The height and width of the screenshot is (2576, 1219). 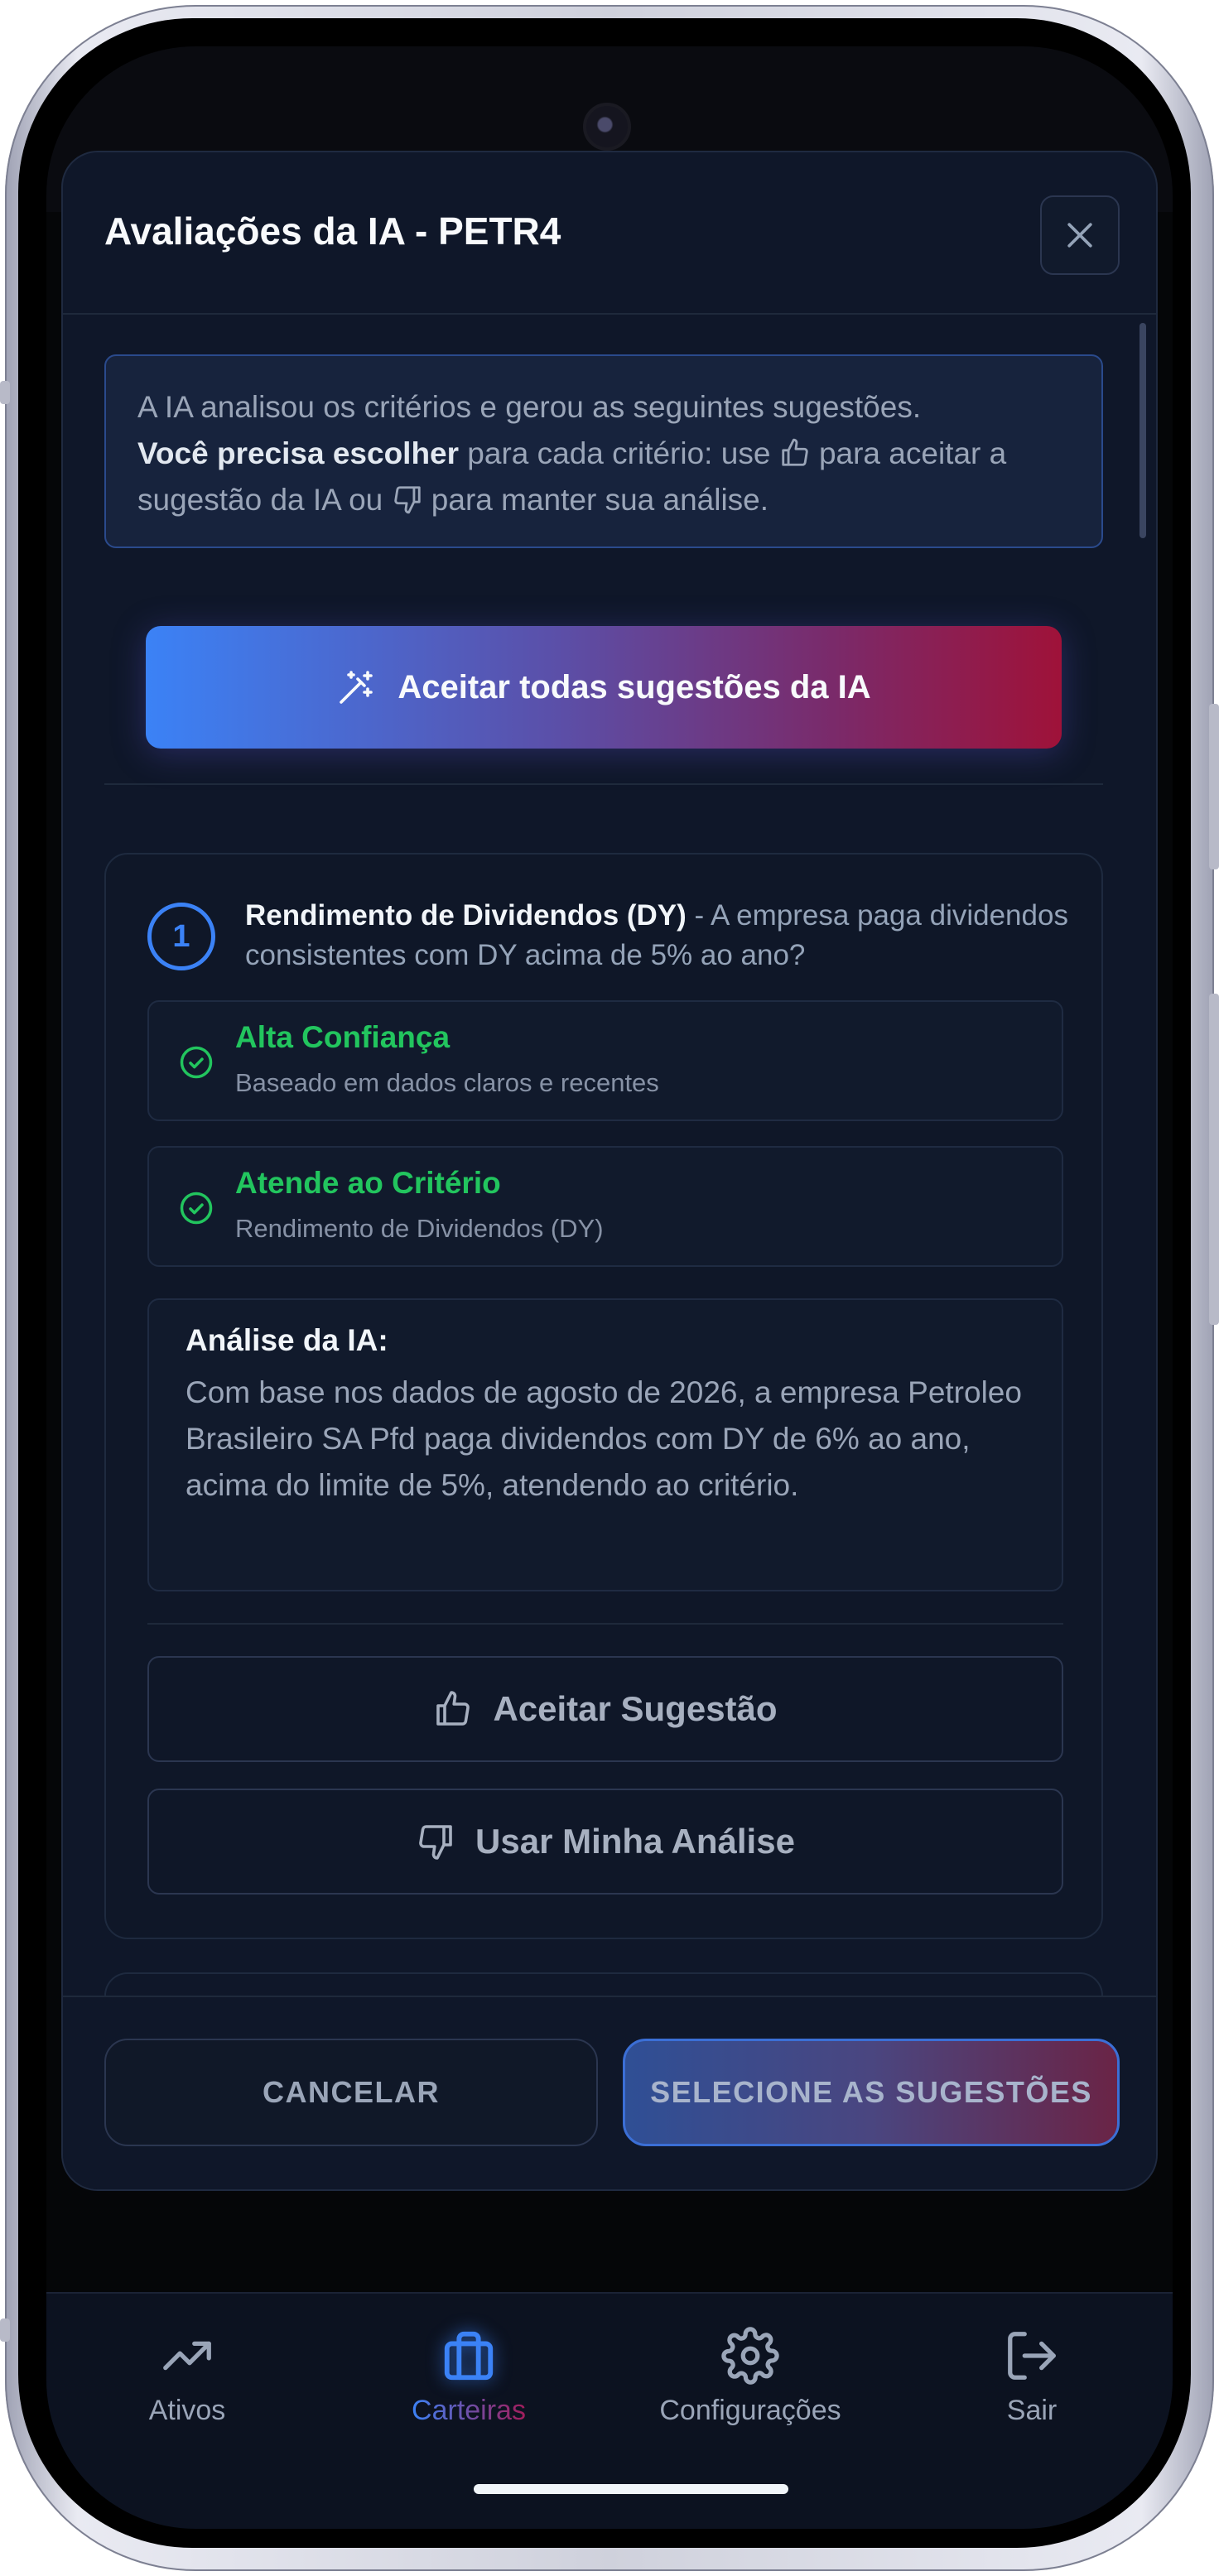 I want to click on gear-icon, so click(x=750, y=2356).